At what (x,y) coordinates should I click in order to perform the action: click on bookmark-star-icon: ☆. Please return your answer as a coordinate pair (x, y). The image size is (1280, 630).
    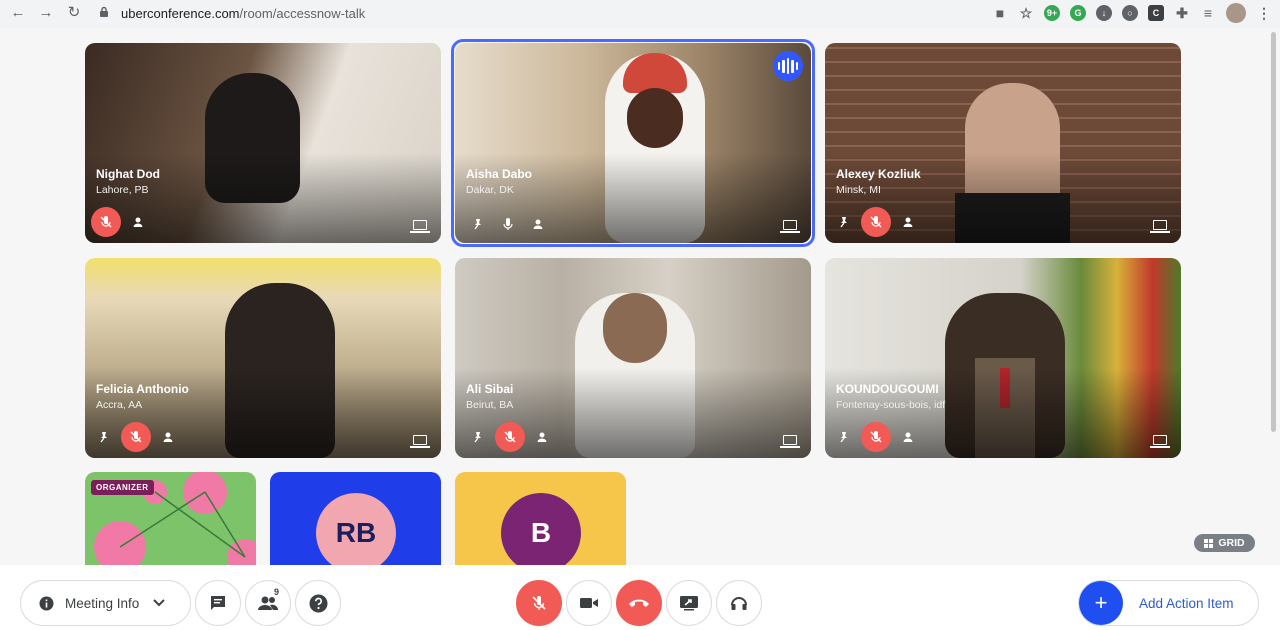
    Looking at the image, I should click on (1026, 13).